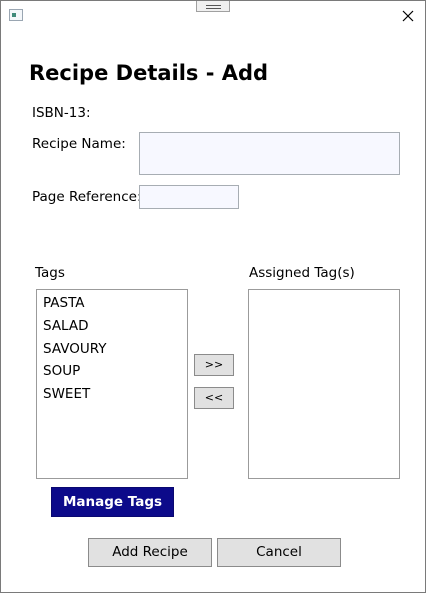 The width and height of the screenshot is (426, 593). What do you see at coordinates (302, 273) in the screenshot?
I see `assigned-tags-label: Assigned Tag(s)` at bounding box center [302, 273].